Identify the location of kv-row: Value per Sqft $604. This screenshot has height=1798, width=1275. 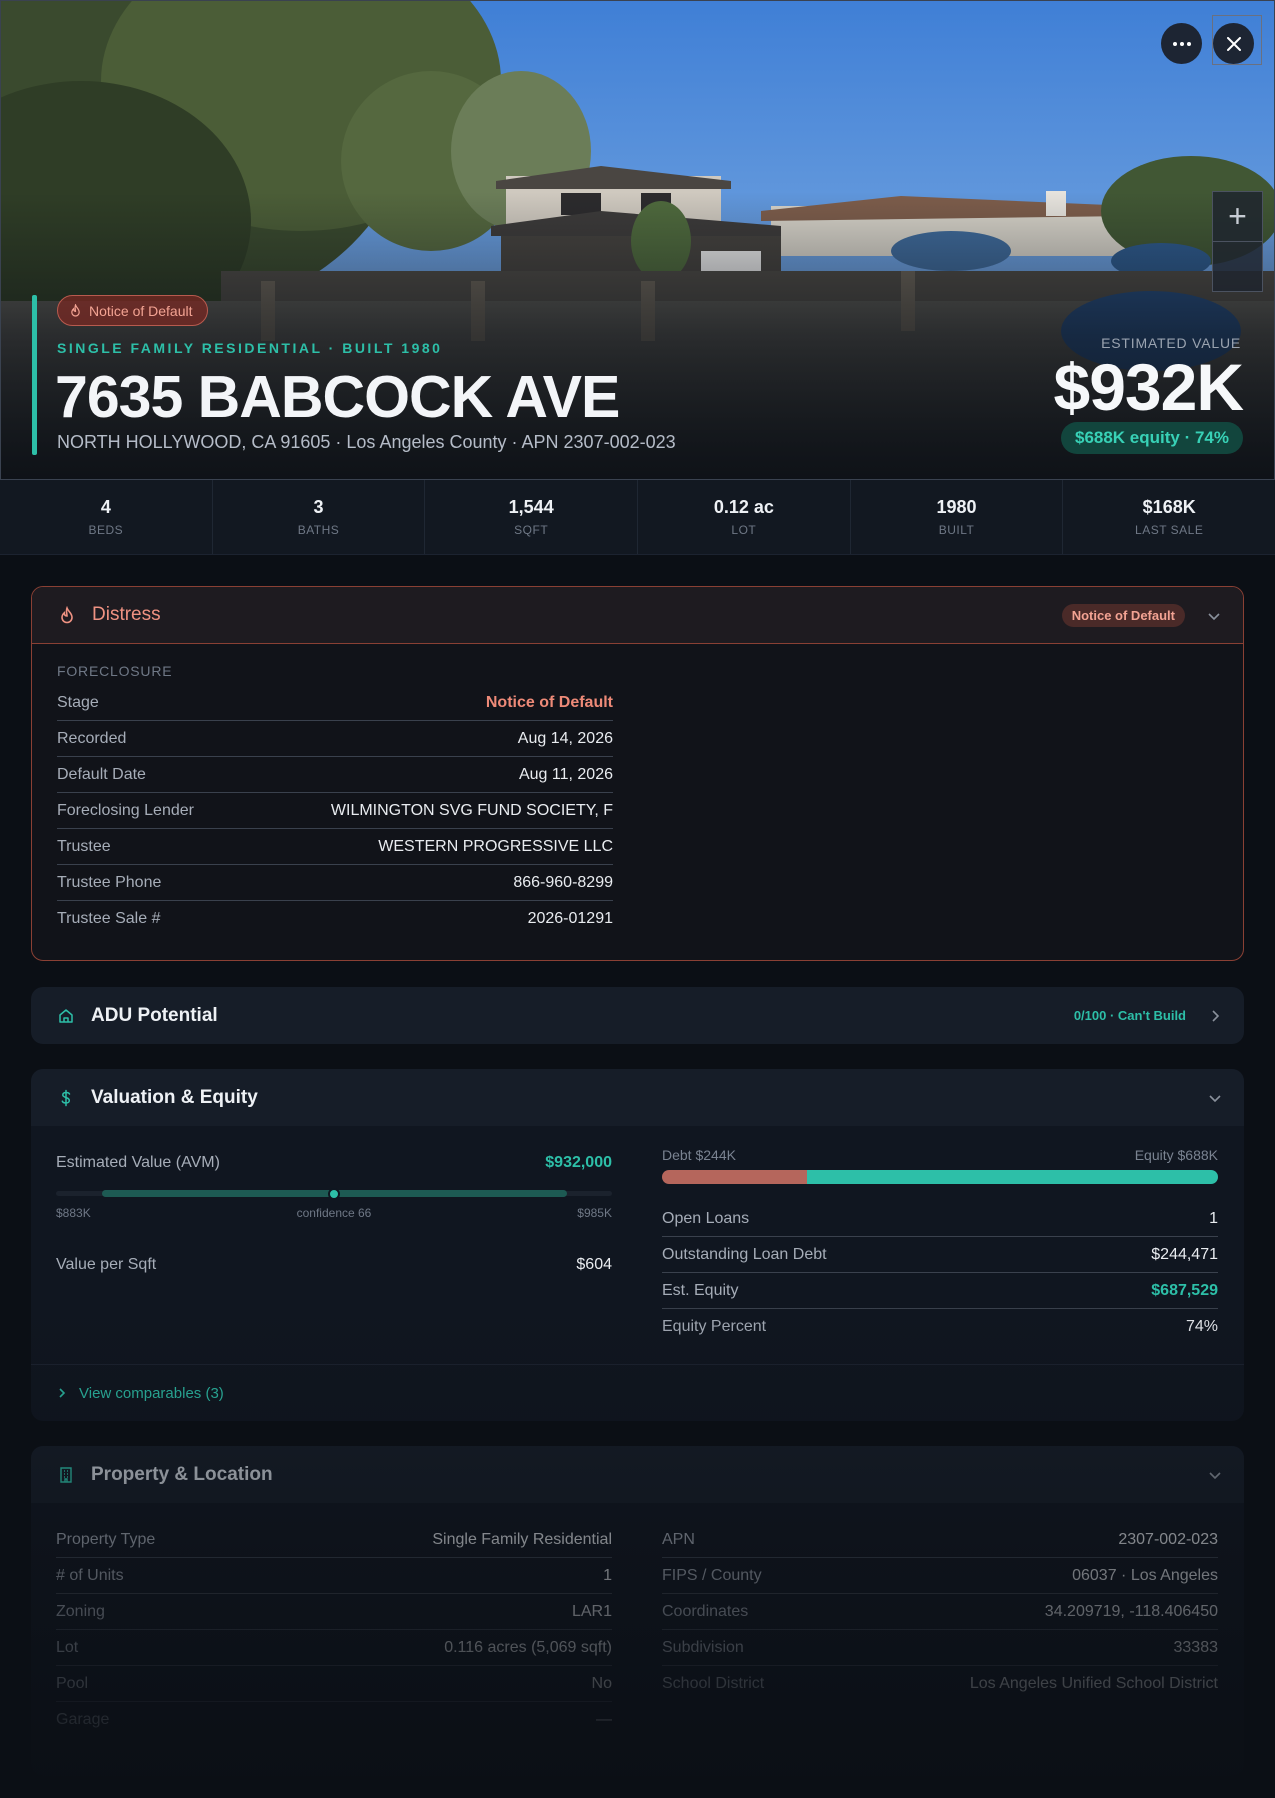
(334, 1265).